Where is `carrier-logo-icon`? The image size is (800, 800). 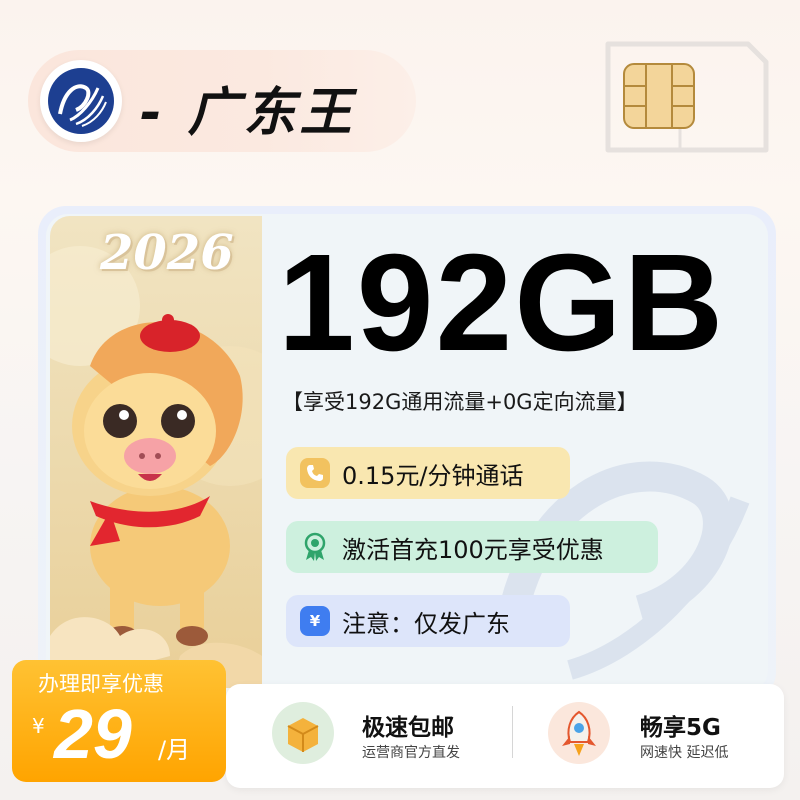
carrier-logo-icon is located at coordinates (81, 101).